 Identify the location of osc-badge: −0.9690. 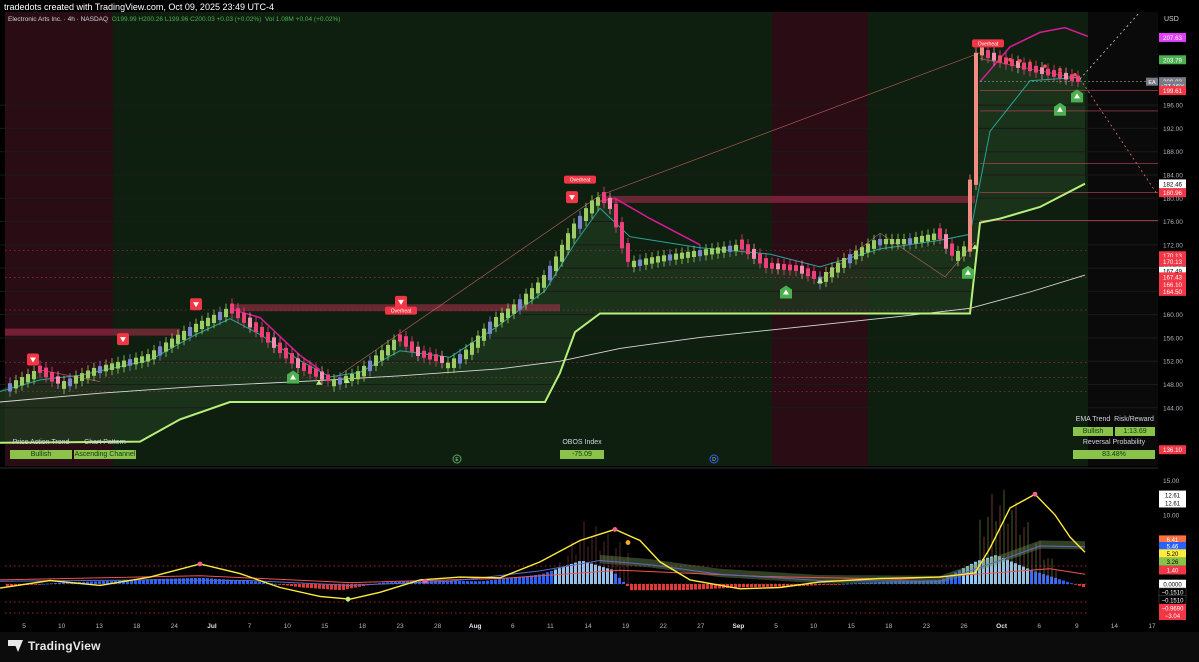
(1172, 608).